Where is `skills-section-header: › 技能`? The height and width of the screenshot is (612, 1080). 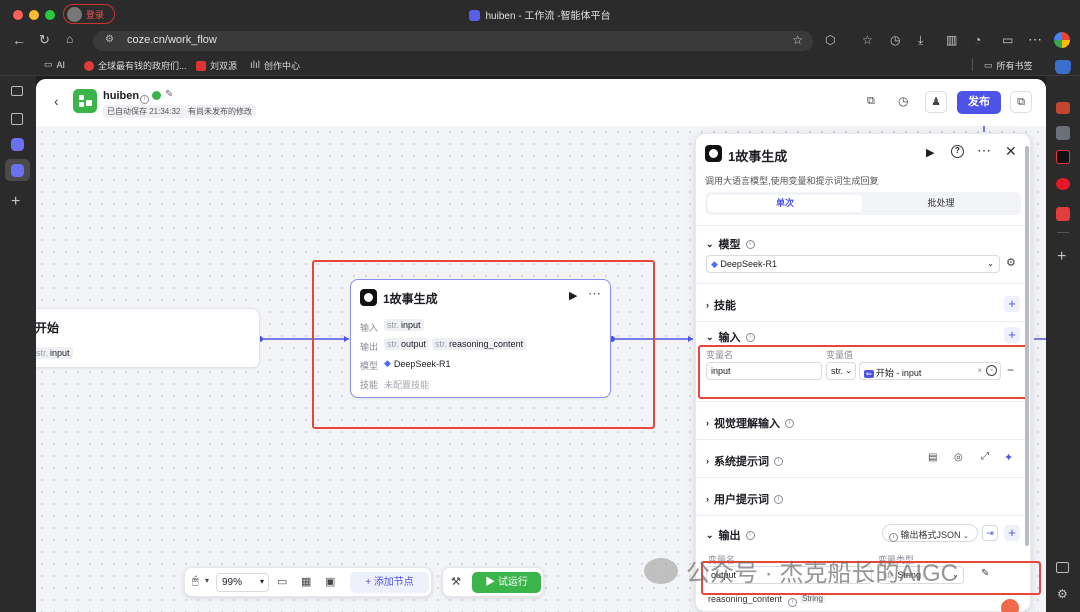
skills-section-header: › 技能 is located at coordinates (721, 305).